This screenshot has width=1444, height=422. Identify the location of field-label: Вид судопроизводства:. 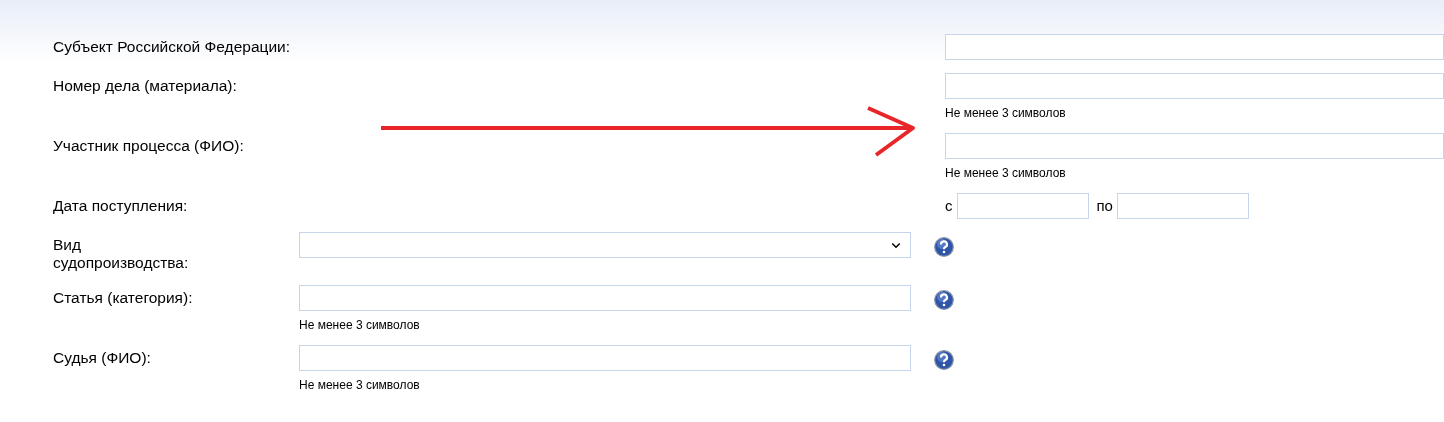
(121, 253).